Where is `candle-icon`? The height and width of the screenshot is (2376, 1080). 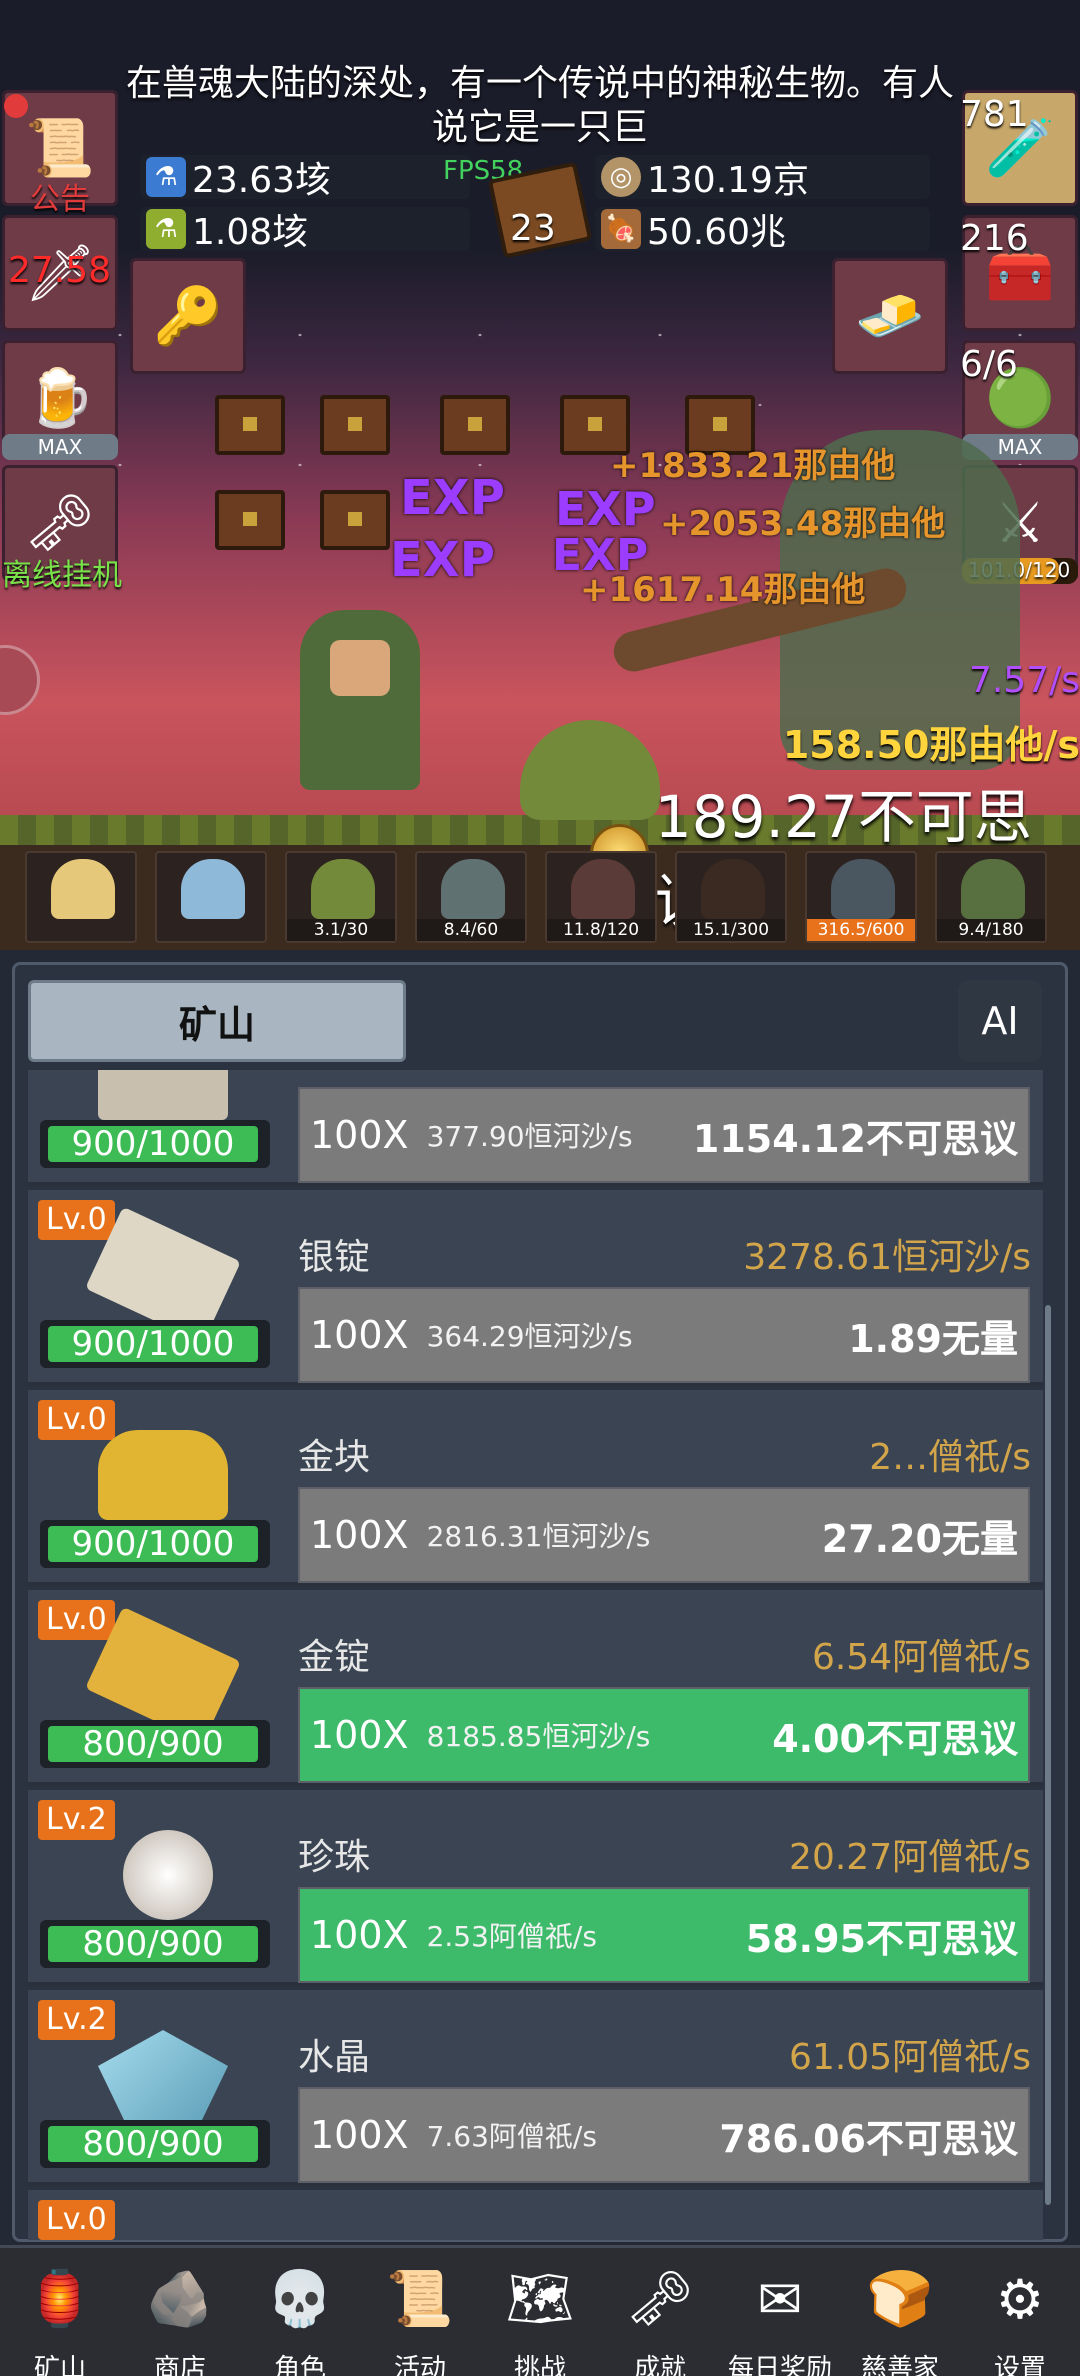 candle-icon is located at coordinates (83, 889).